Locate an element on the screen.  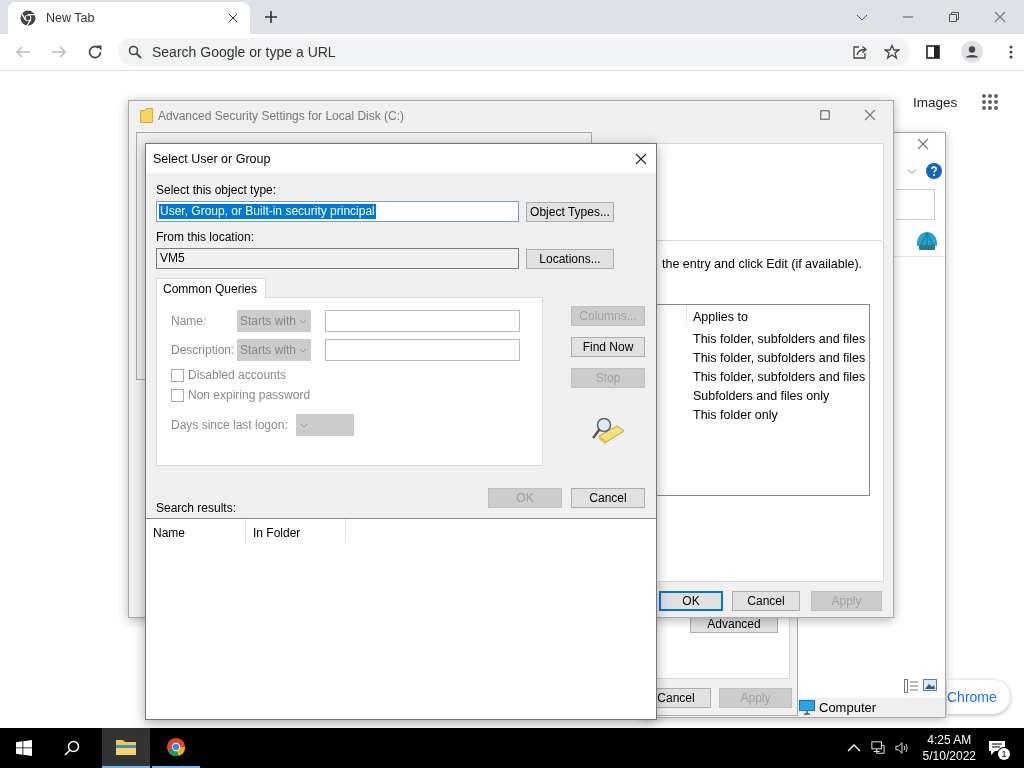
column-header: Applies to is located at coordinates (721, 318).